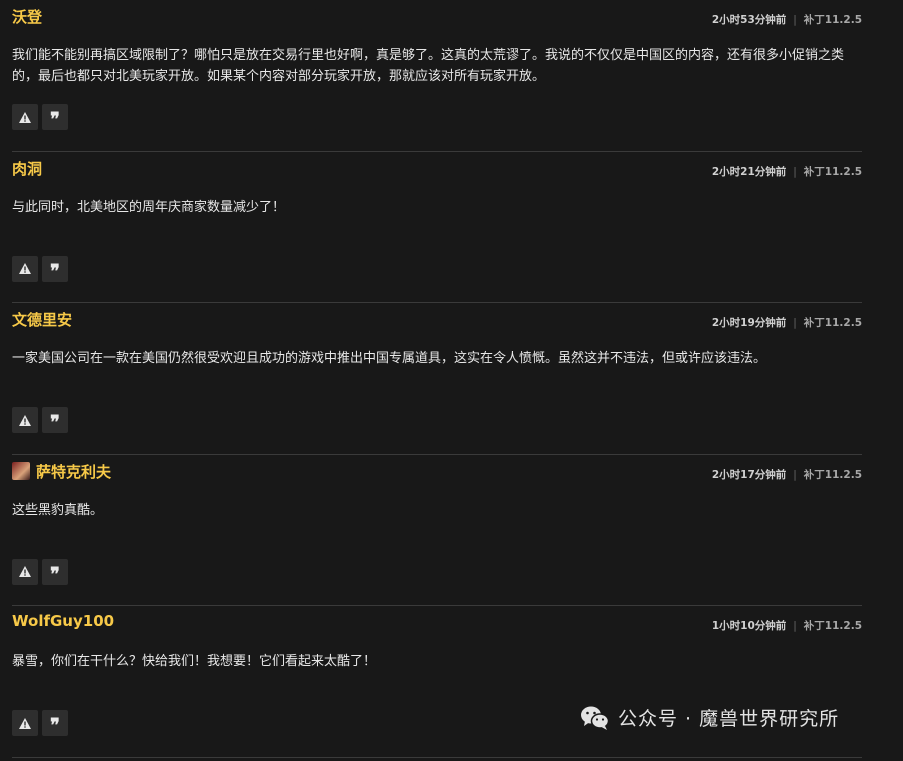 The width and height of the screenshot is (903, 761). Describe the element at coordinates (73, 471) in the screenshot. I see `author-name: 萨特克利夫` at that location.